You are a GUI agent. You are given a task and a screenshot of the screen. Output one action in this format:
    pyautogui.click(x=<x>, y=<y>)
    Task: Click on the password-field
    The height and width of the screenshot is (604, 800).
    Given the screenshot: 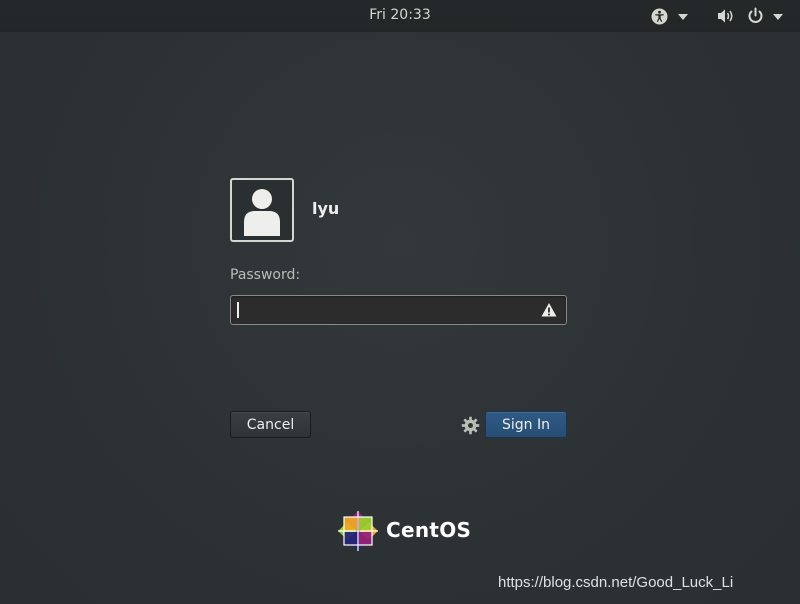 What is the action you would take?
    pyautogui.click(x=398, y=310)
    